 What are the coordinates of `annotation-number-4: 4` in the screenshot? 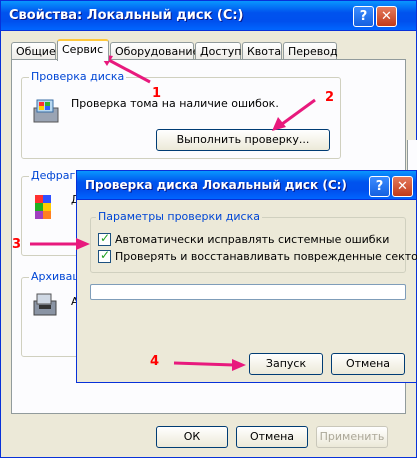 It's located at (155, 361).